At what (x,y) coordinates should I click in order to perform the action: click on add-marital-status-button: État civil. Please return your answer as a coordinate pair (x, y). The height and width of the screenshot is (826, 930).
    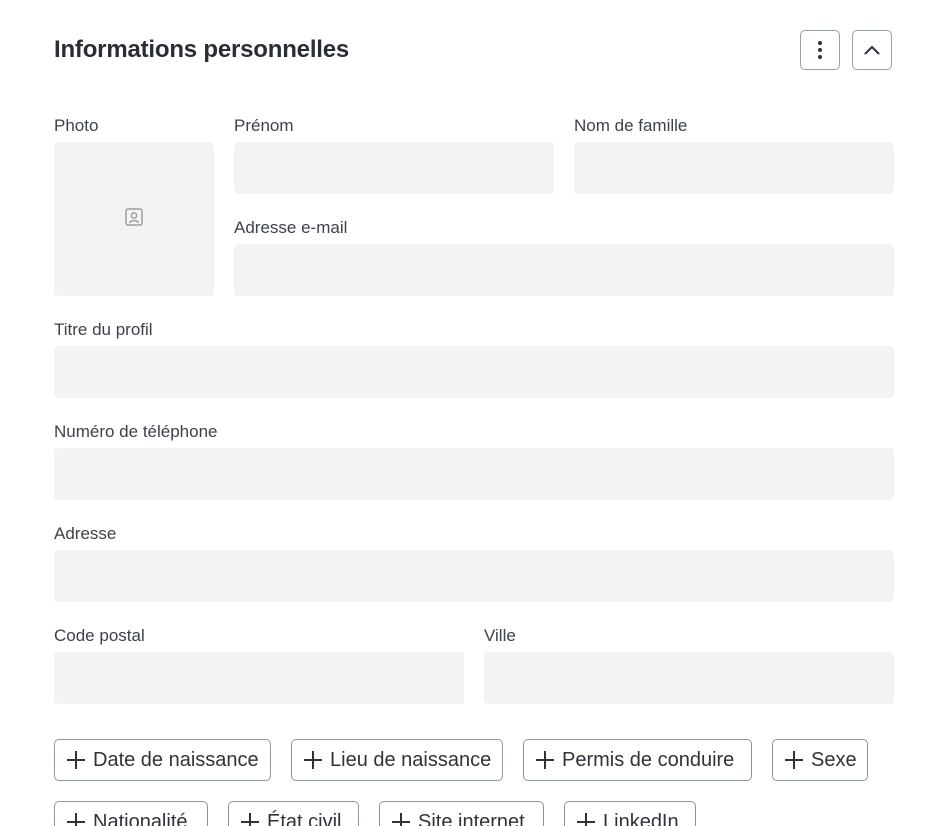
    Looking at the image, I should click on (293, 813).